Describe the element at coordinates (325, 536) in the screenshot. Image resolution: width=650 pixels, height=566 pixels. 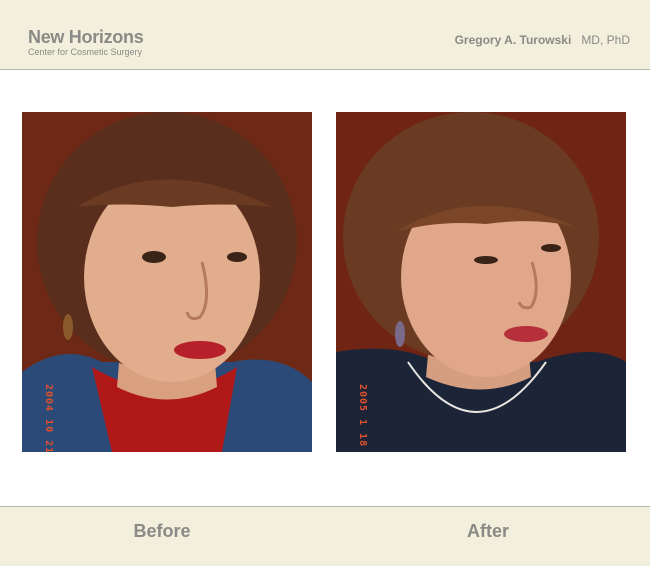
I see `page-footer: Before After` at that location.